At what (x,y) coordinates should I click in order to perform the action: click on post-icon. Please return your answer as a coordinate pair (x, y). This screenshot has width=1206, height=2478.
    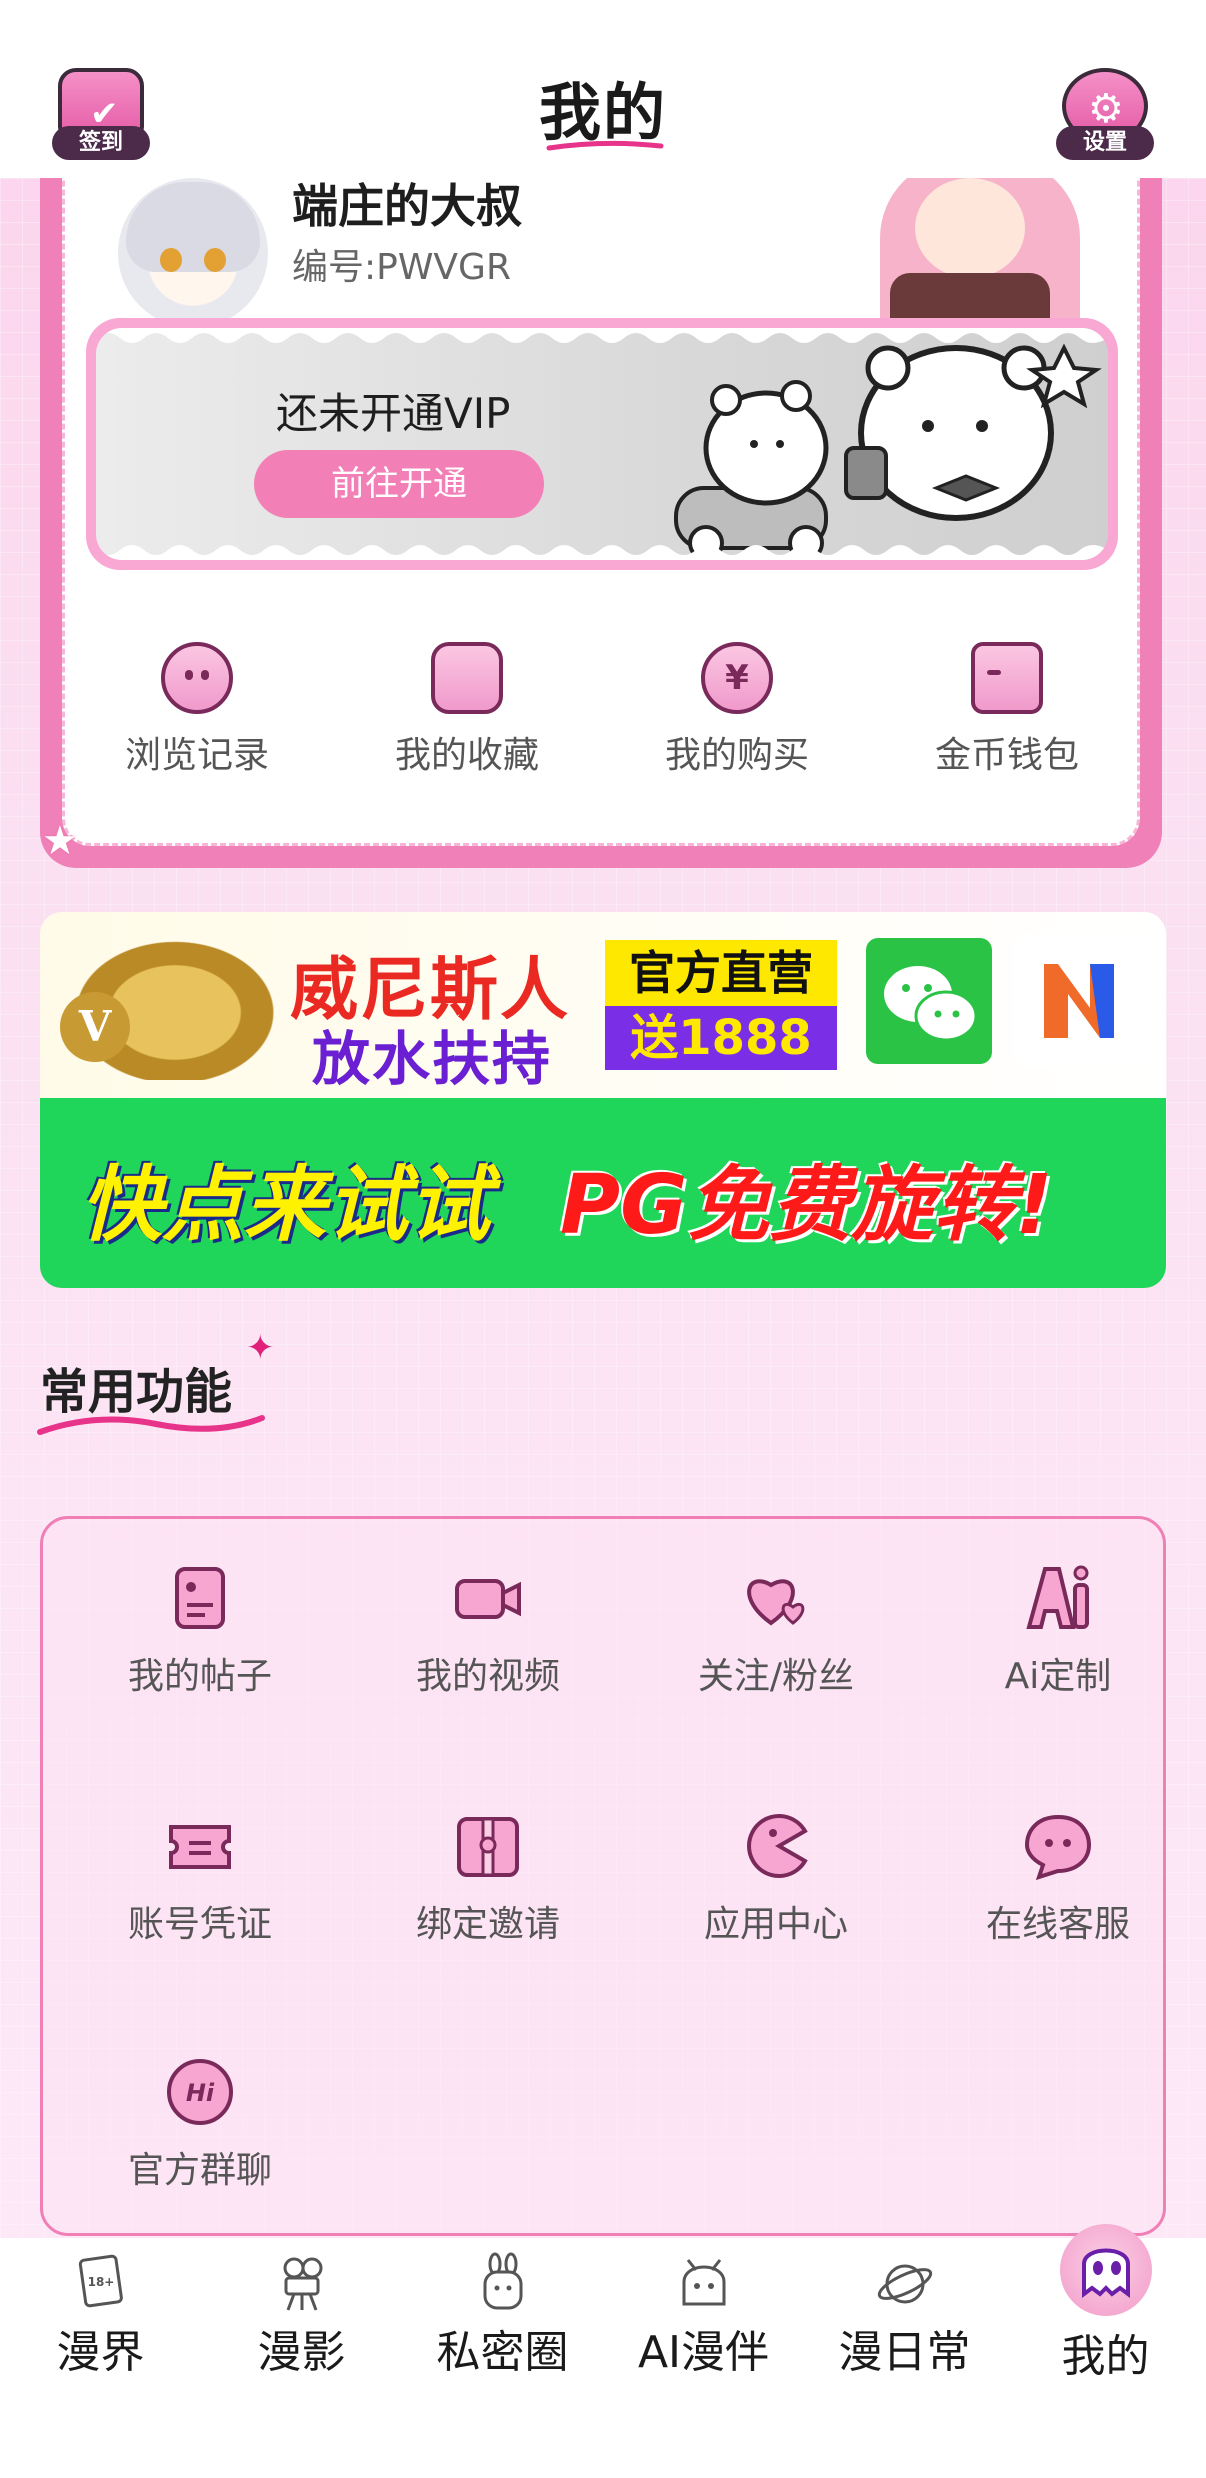
    Looking at the image, I should click on (200, 1598).